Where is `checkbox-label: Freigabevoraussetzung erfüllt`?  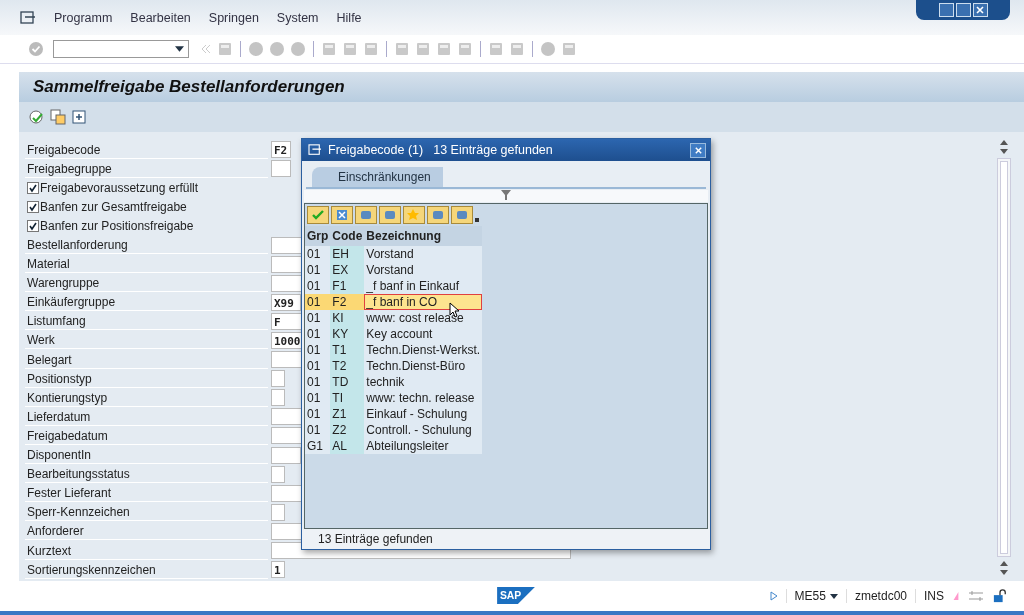
checkbox-label: Freigabevoraussetzung erfüllt is located at coordinates (119, 188).